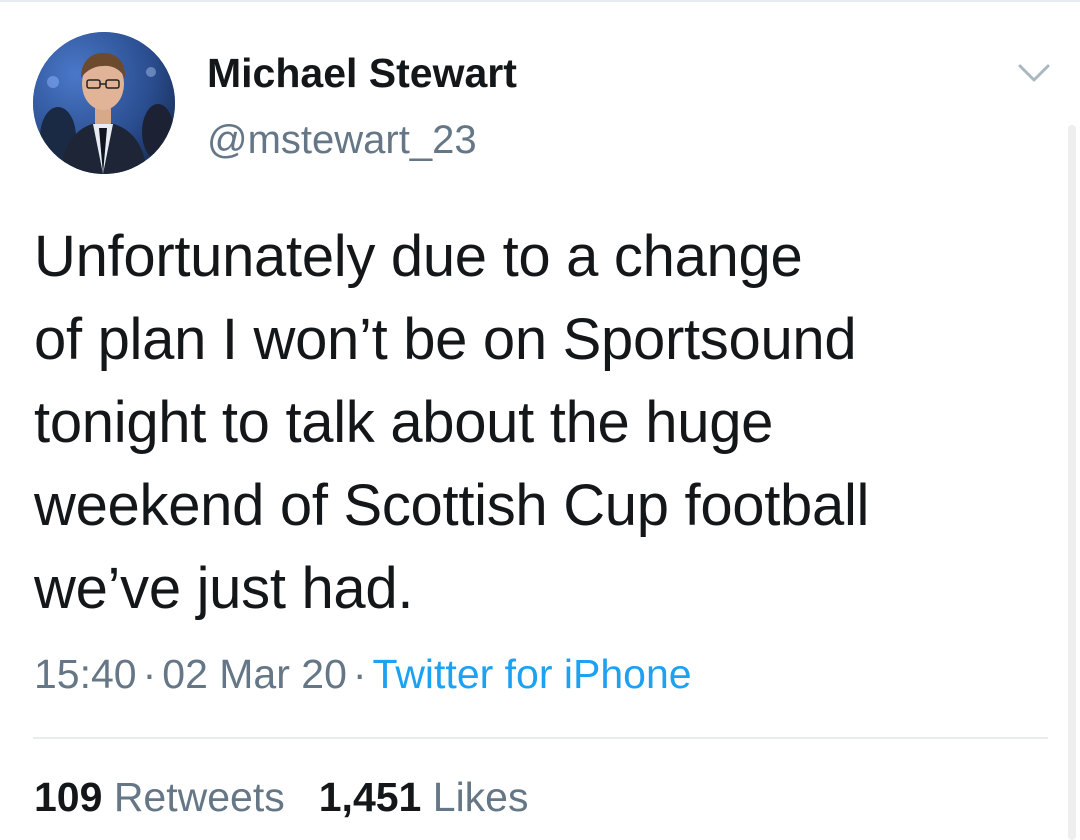  I want to click on divider, so click(540, 738).